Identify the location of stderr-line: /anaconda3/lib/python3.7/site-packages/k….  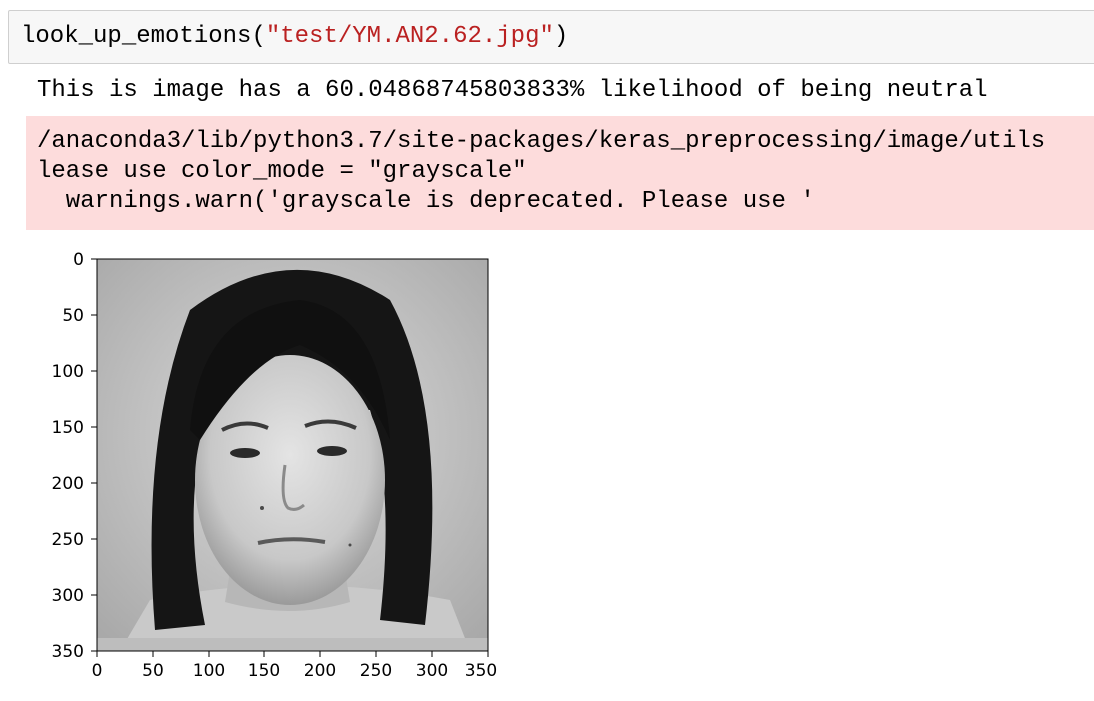
(541, 141).